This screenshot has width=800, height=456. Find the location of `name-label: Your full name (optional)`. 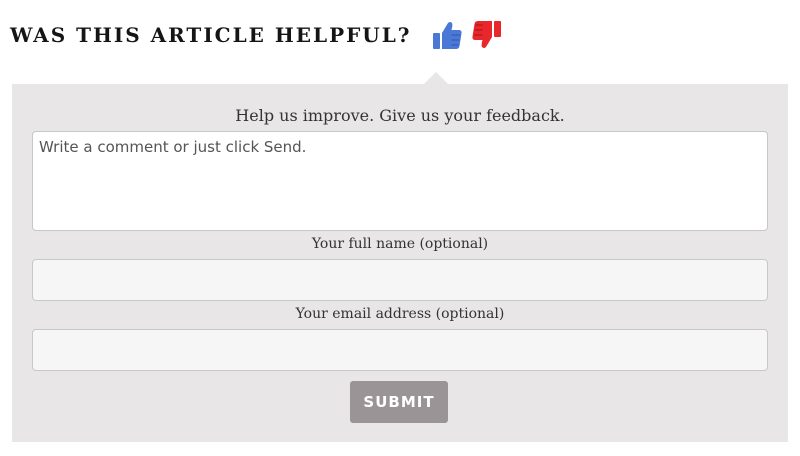

name-label: Your full name (optional) is located at coordinates (400, 244).